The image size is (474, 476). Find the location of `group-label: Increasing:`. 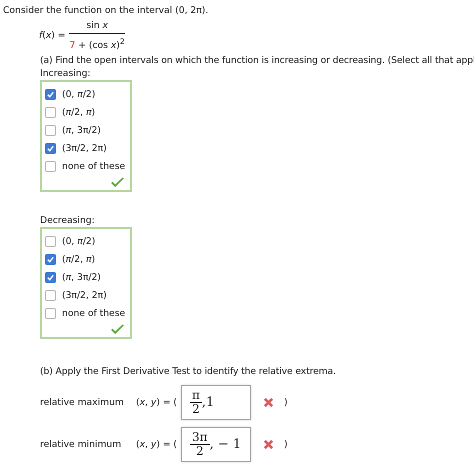

group-label: Increasing: is located at coordinates (66, 73).